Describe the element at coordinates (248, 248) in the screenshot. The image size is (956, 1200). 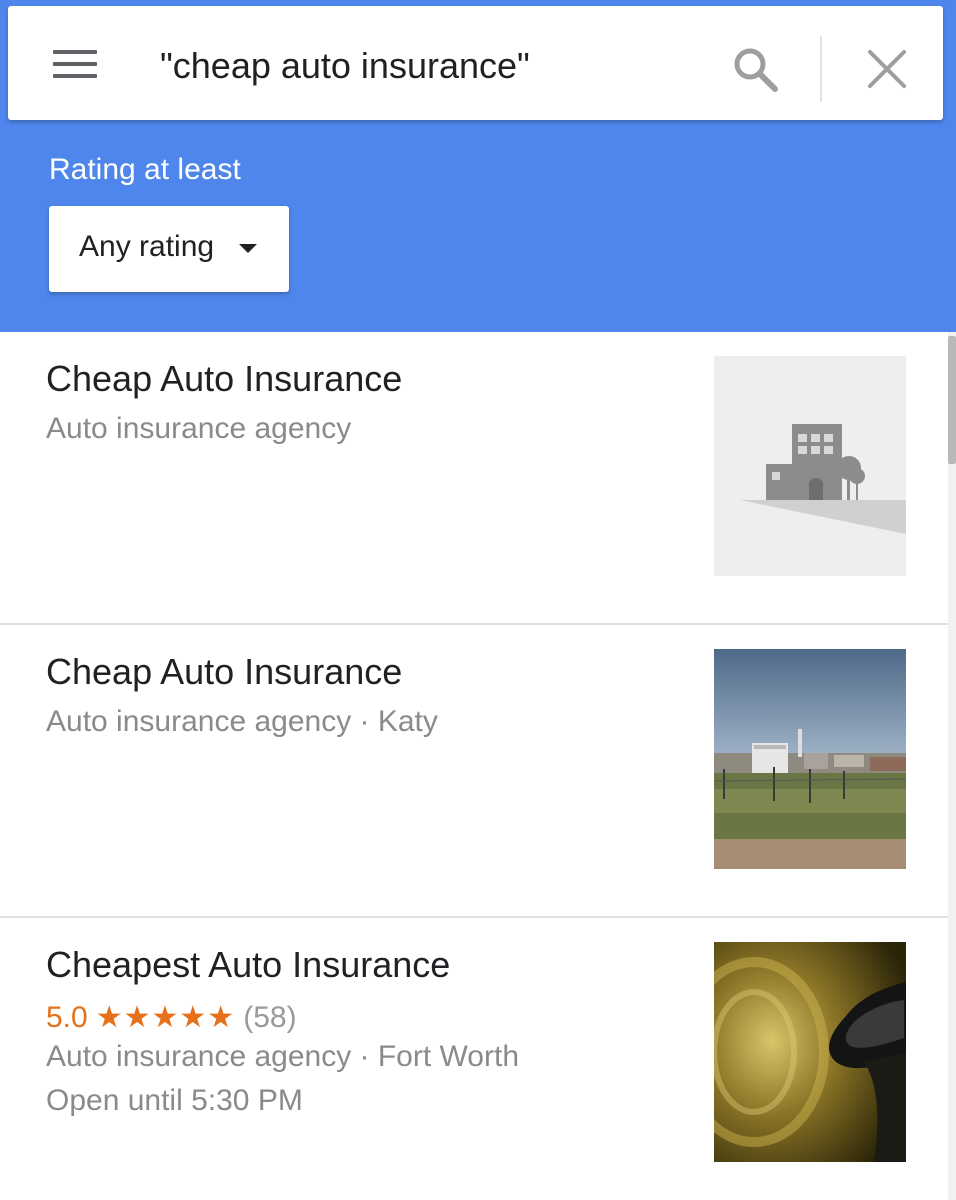
I see `caret-down-icon` at that location.